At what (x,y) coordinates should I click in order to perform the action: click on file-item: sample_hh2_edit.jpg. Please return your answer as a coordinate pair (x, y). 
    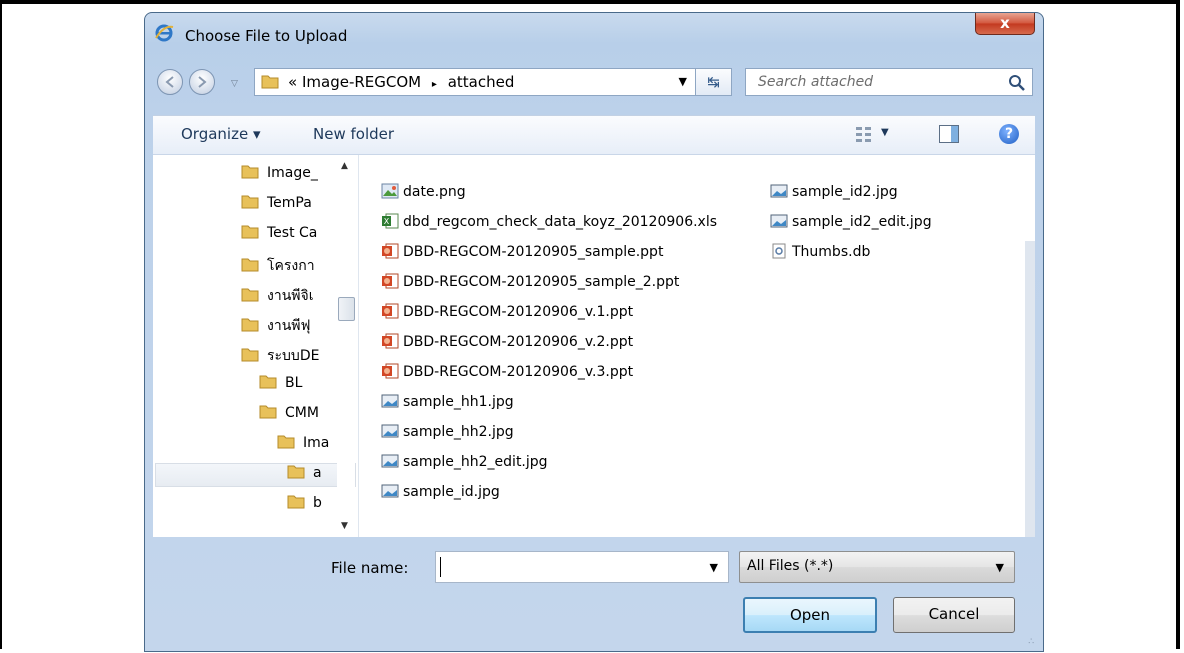
    Looking at the image, I should click on (464, 464).